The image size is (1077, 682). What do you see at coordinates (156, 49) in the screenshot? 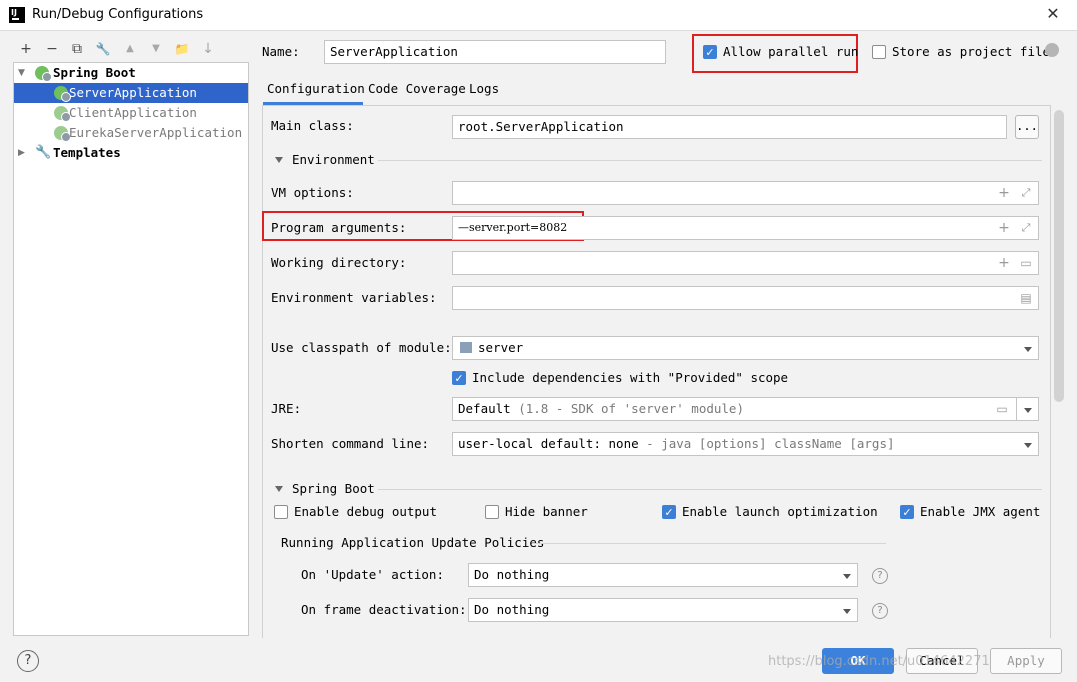
I see `move-down-icon: ▼` at bounding box center [156, 49].